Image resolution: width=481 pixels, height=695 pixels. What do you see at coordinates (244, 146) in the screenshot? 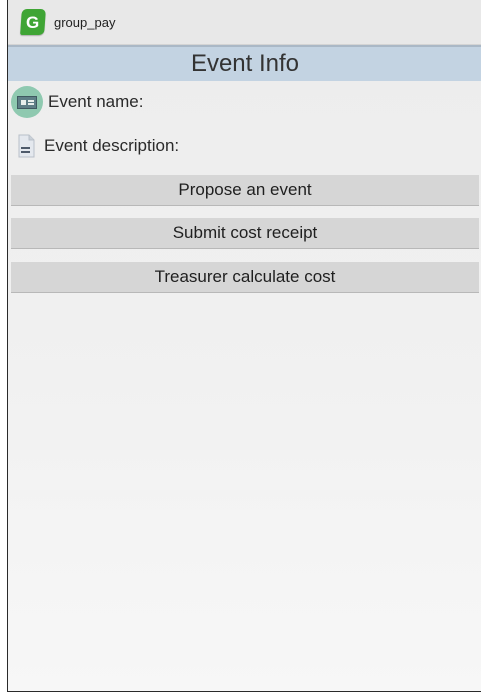
I see `event-description-row: Event description:` at bounding box center [244, 146].